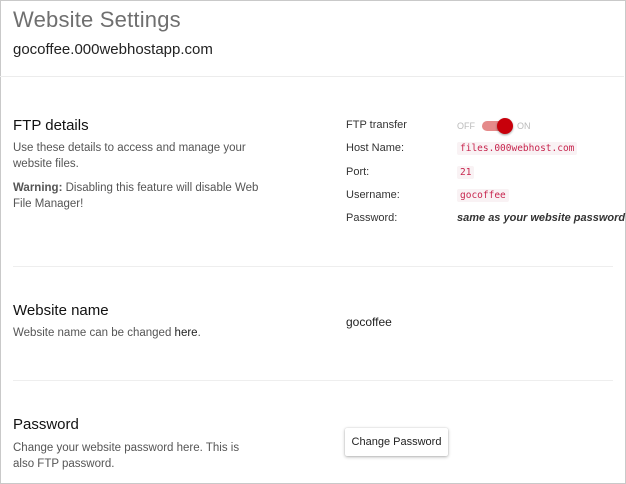  I want to click on ftp-transfer-toggle, so click(497, 126).